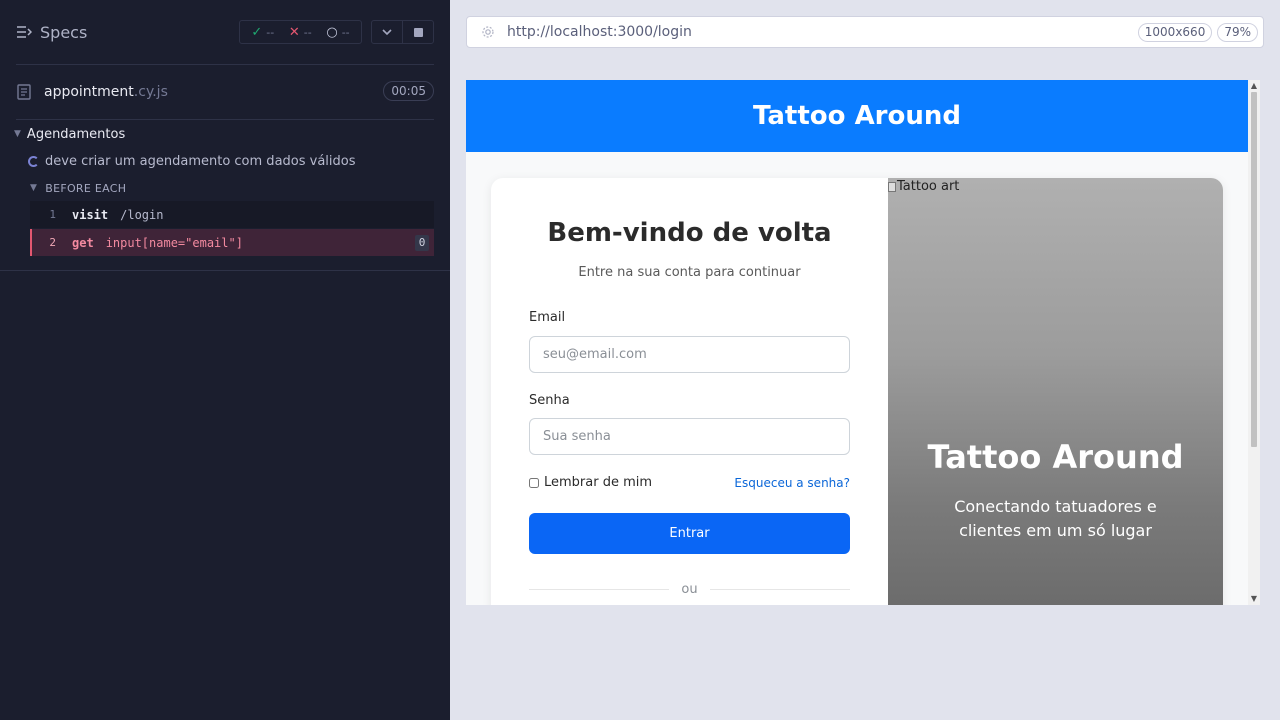  Describe the element at coordinates (225, 32) in the screenshot. I see `runner-header: Specs ✓ -- ✕ -- ○ --` at that location.